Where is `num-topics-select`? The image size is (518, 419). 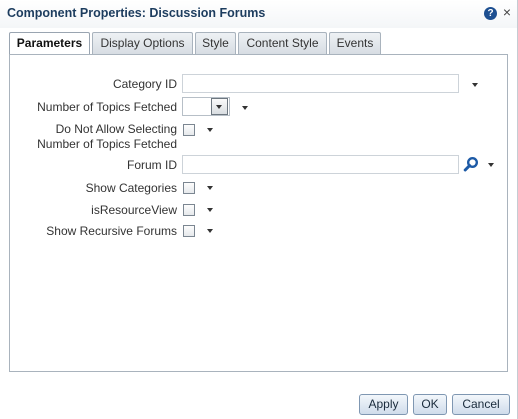
num-topics-select is located at coordinates (206, 106).